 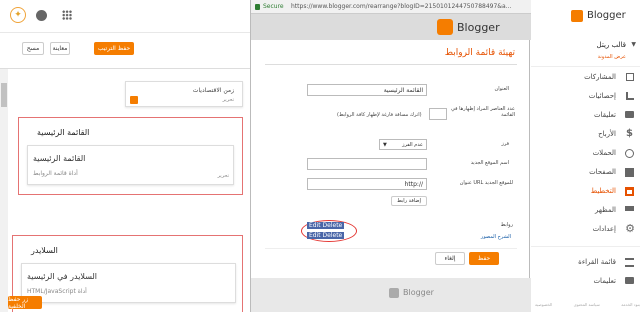 What do you see at coordinates (612, 57) in the screenshot?
I see `view-blog-link: عرض المدونة` at bounding box center [612, 57].